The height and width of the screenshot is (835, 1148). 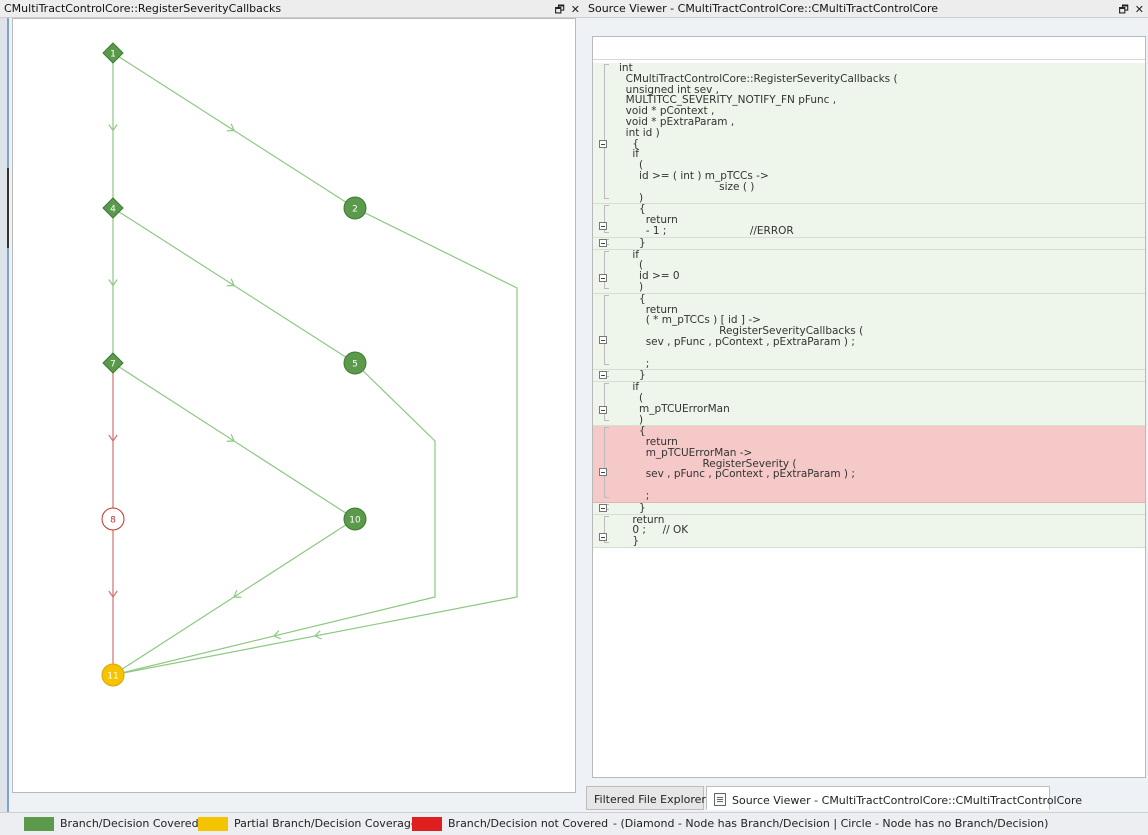 I want to click on window-left-edge, so click(x=4, y=406).